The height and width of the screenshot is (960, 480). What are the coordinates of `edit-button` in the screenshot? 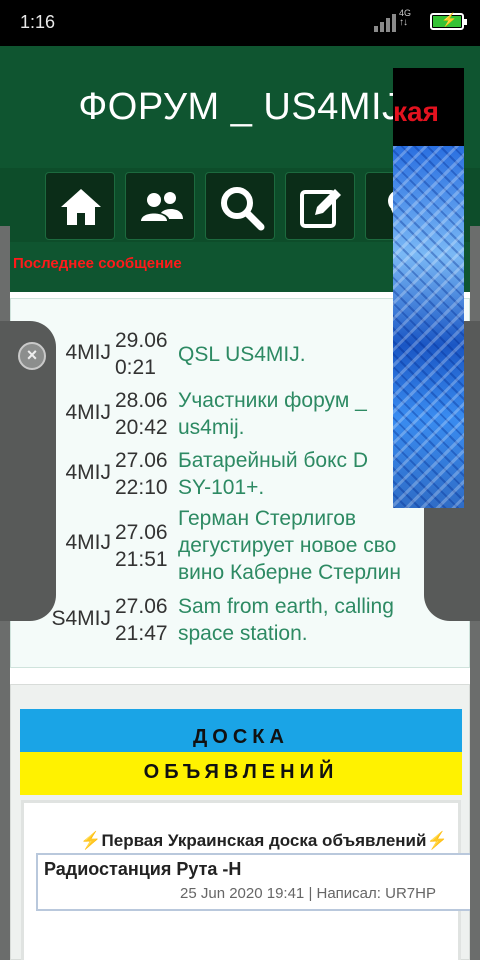 It's located at (320, 206).